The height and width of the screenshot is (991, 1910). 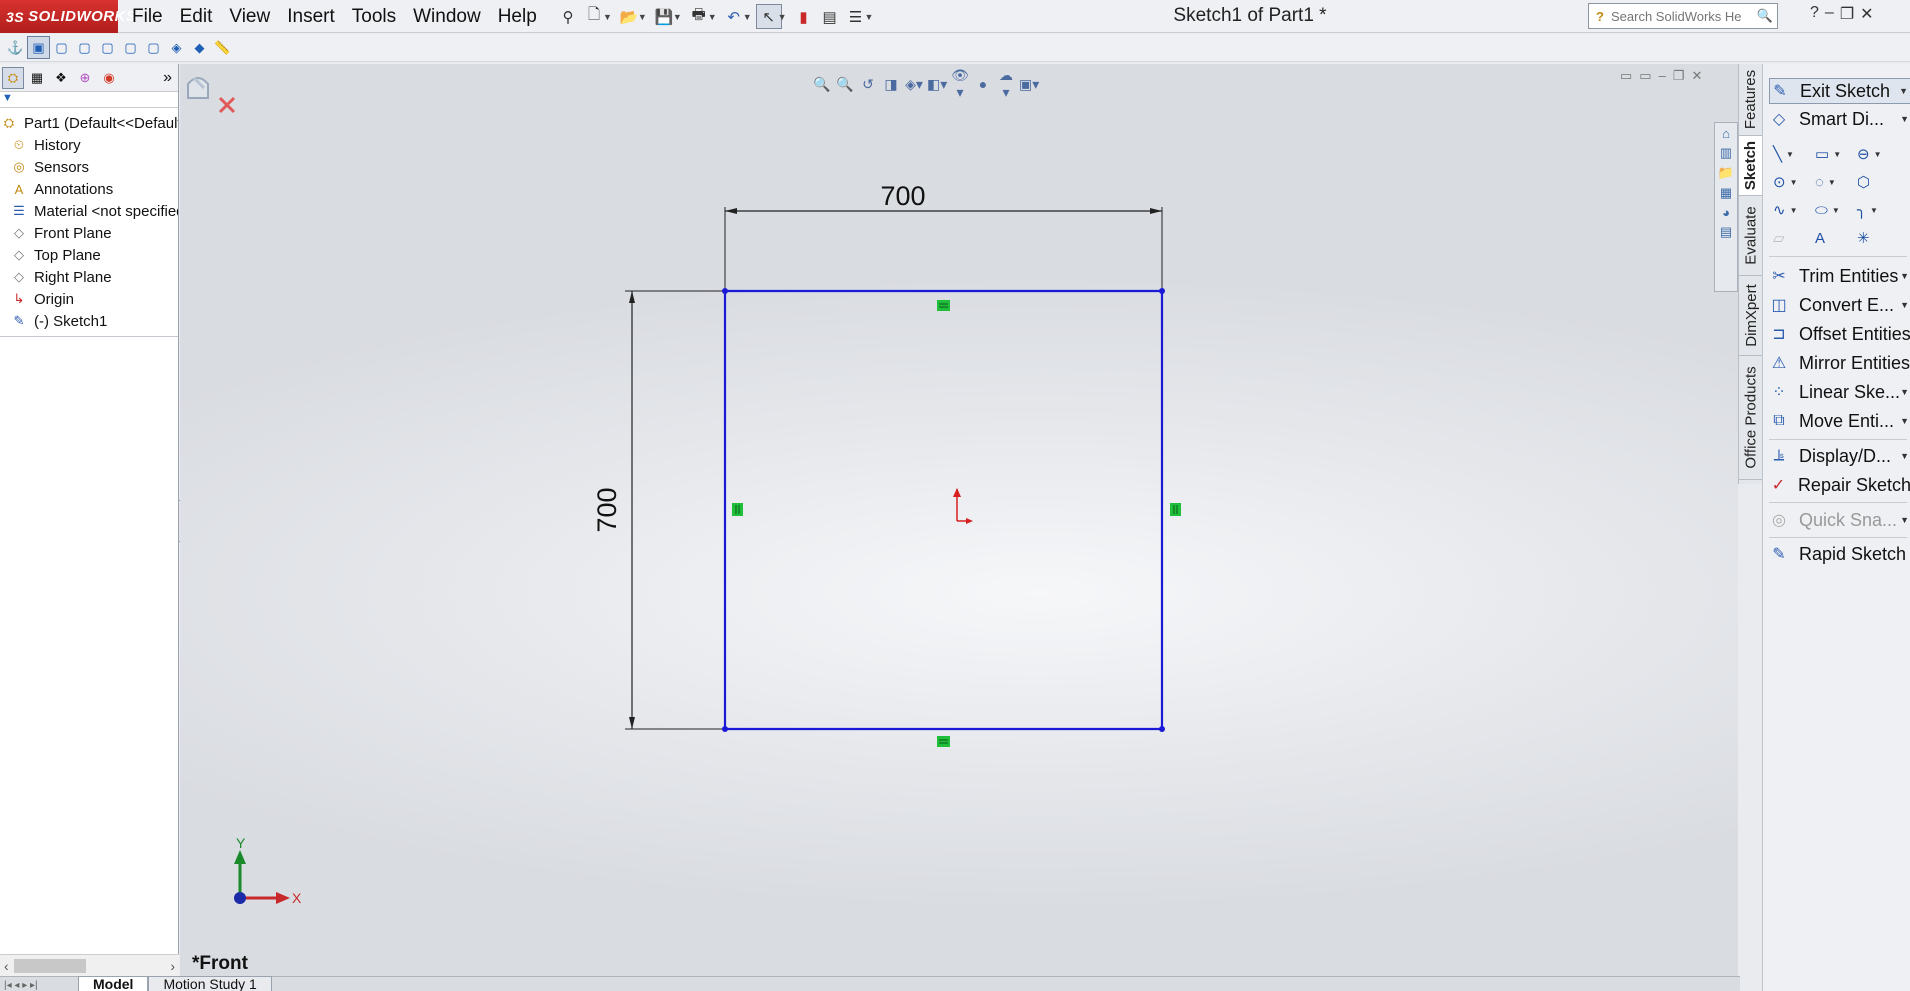 I want to click on zoom-to-area-icon: 🔍, so click(x=845, y=84).